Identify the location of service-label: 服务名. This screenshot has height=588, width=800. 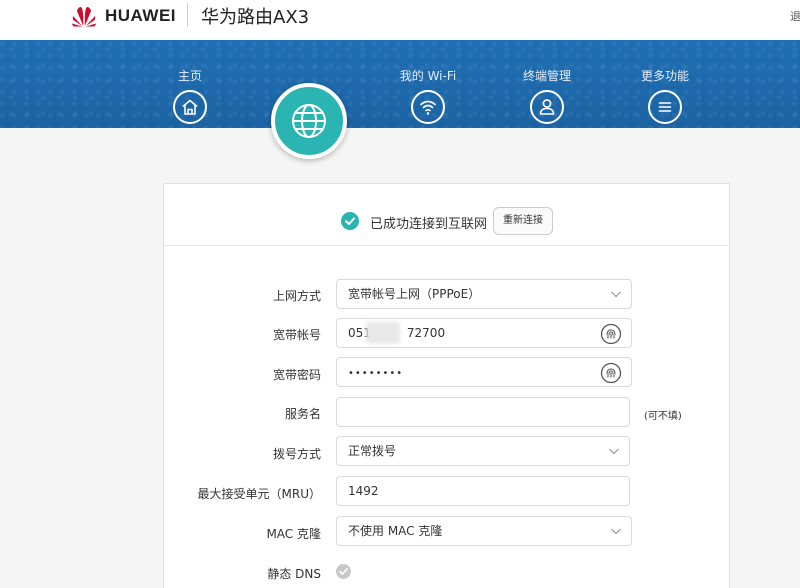
(302, 414).